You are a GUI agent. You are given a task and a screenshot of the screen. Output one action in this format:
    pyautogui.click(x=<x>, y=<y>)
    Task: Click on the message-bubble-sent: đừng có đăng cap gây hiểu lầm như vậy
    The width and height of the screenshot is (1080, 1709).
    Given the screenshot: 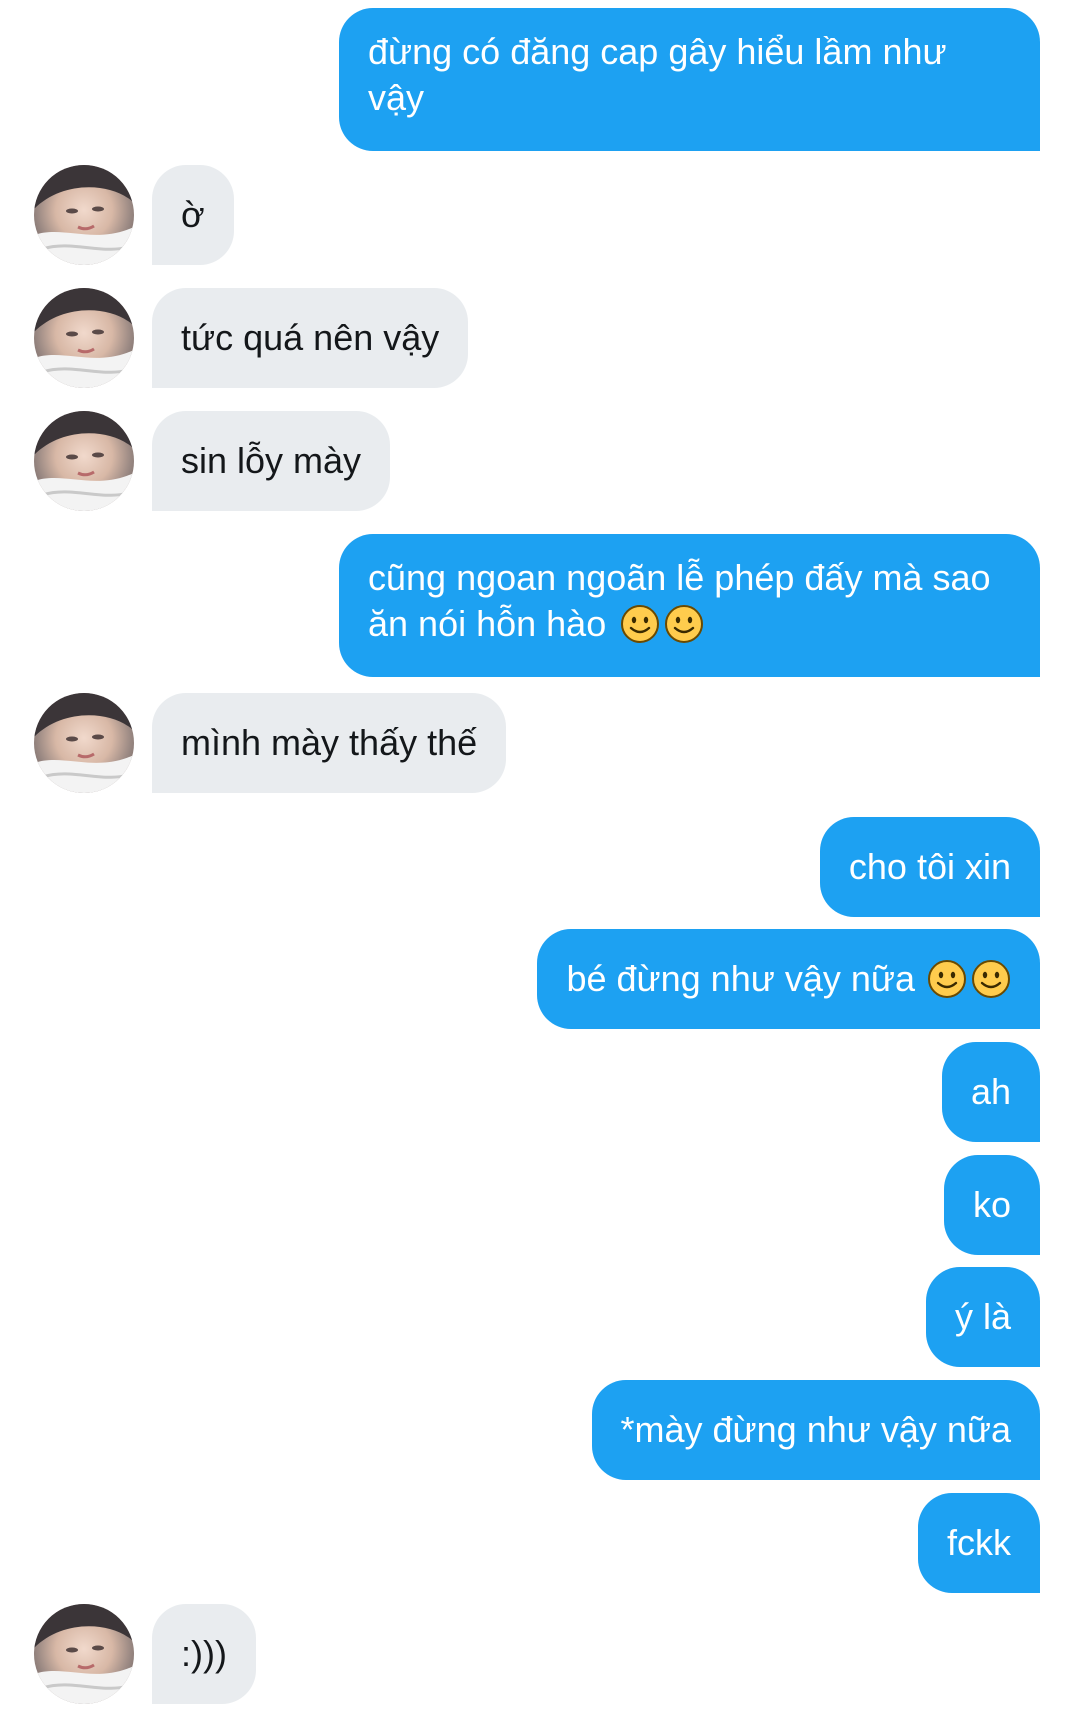 What is the action you would take?
    pyautogui.click(x=689, y=79)
    